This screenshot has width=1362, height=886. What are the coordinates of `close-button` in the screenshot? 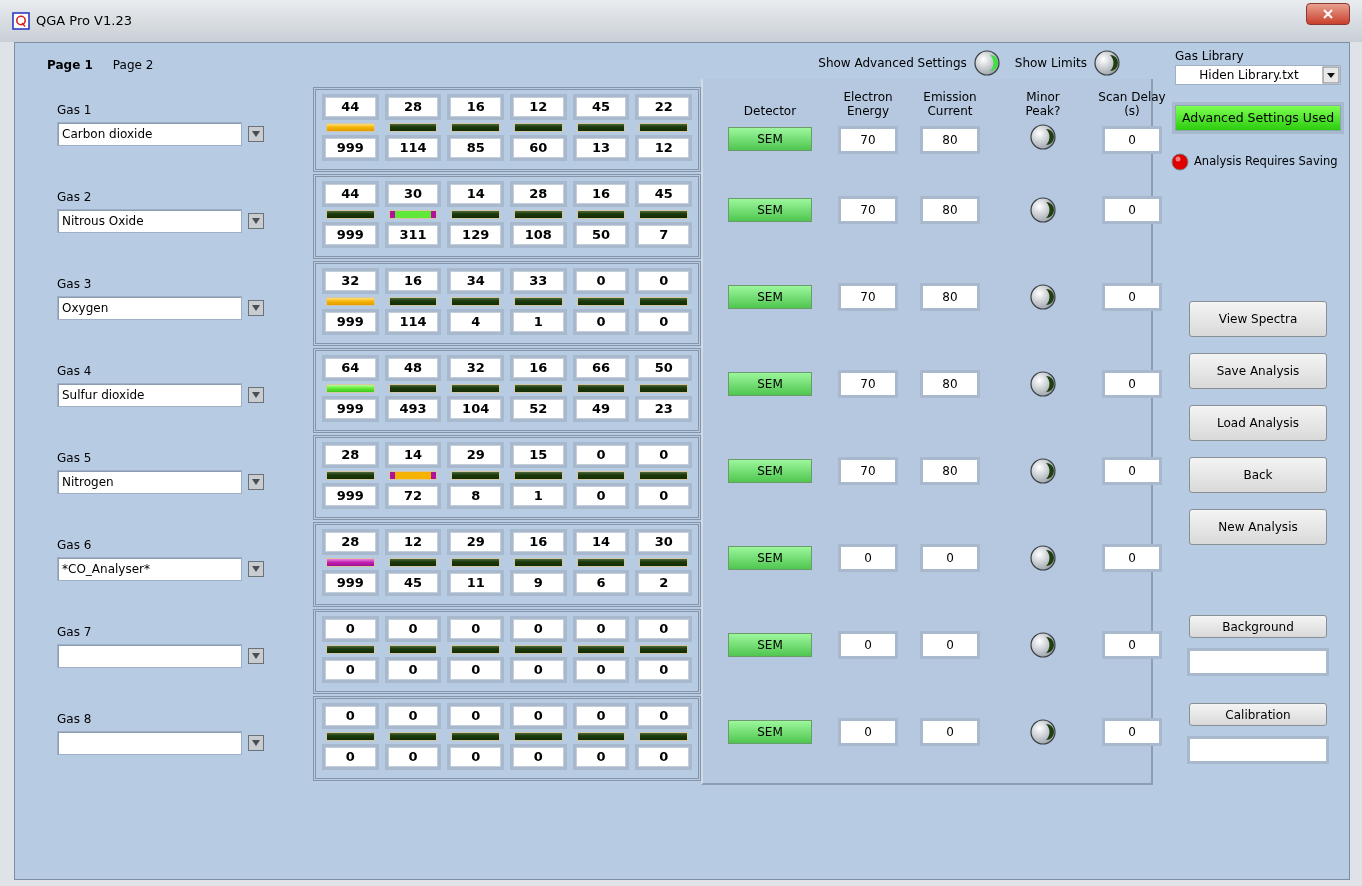 It's located at (1328, 14).